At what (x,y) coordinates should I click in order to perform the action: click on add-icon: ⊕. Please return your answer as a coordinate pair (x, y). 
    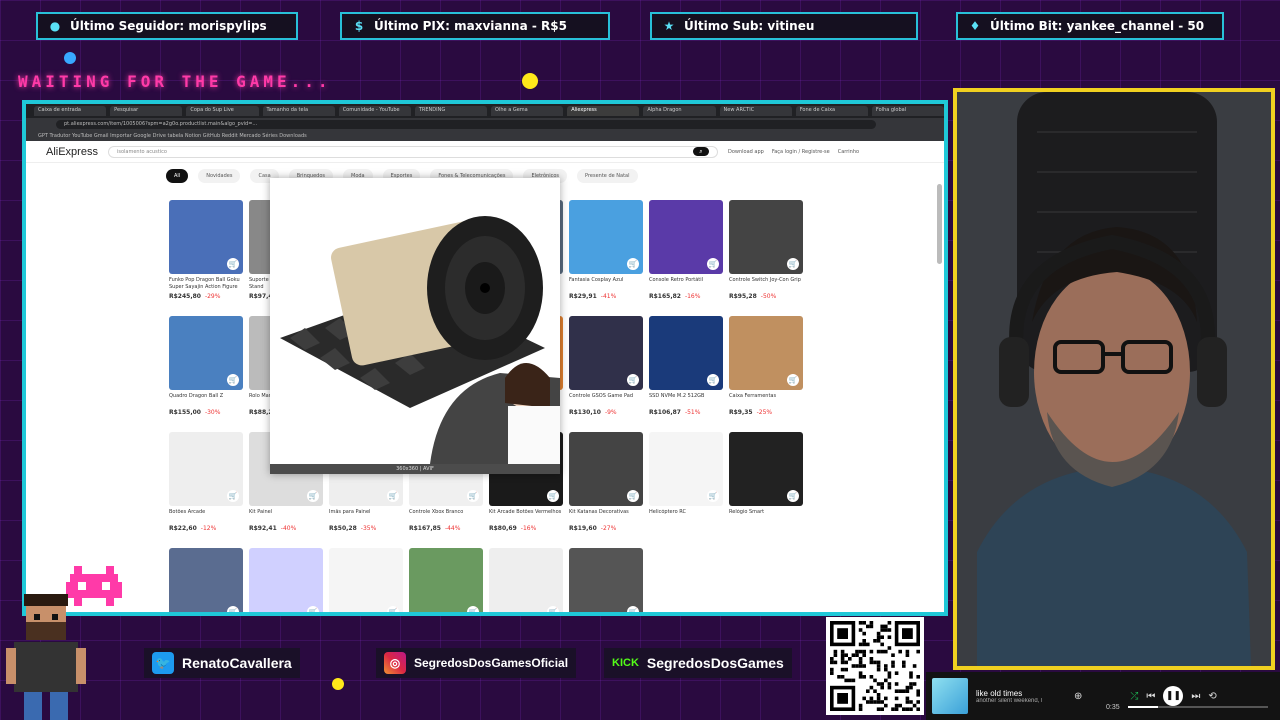
    Looking at the image, I should click on (1078, 696).